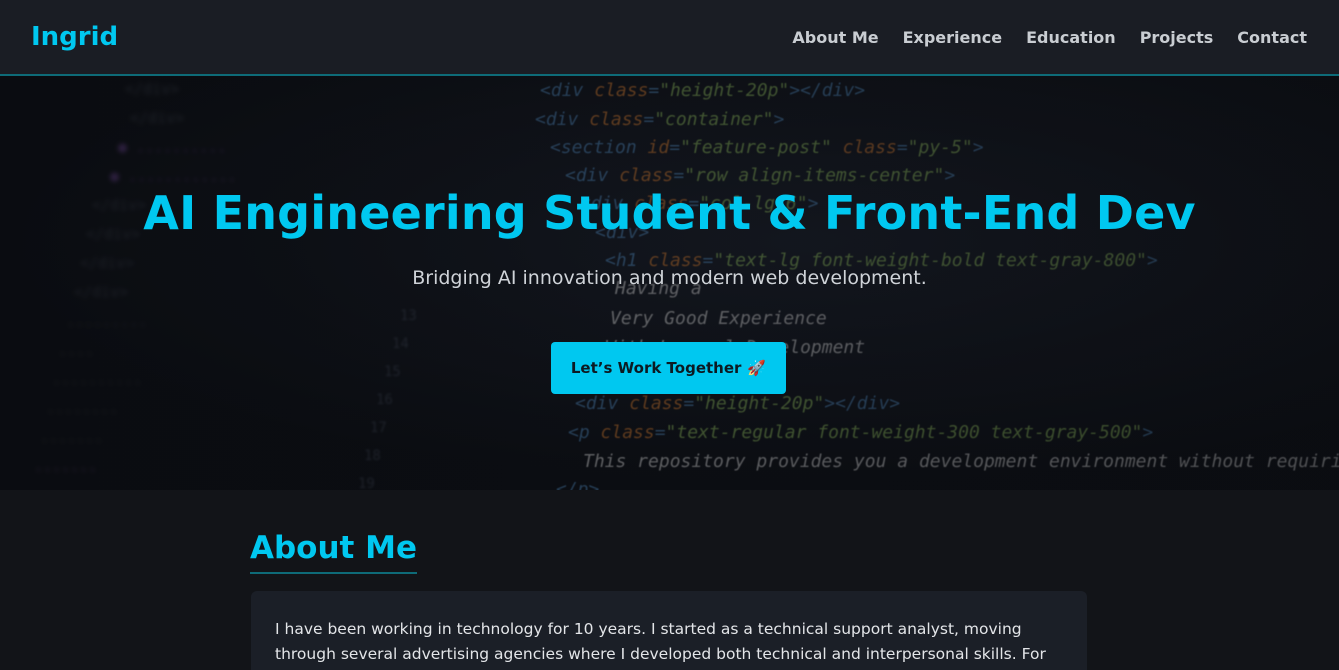 The height and width of the screenshot is (670, 1339). Describe the element at coordinates (1177, 37) in the screenshot. I see `nav-projects: Projects` at that location.